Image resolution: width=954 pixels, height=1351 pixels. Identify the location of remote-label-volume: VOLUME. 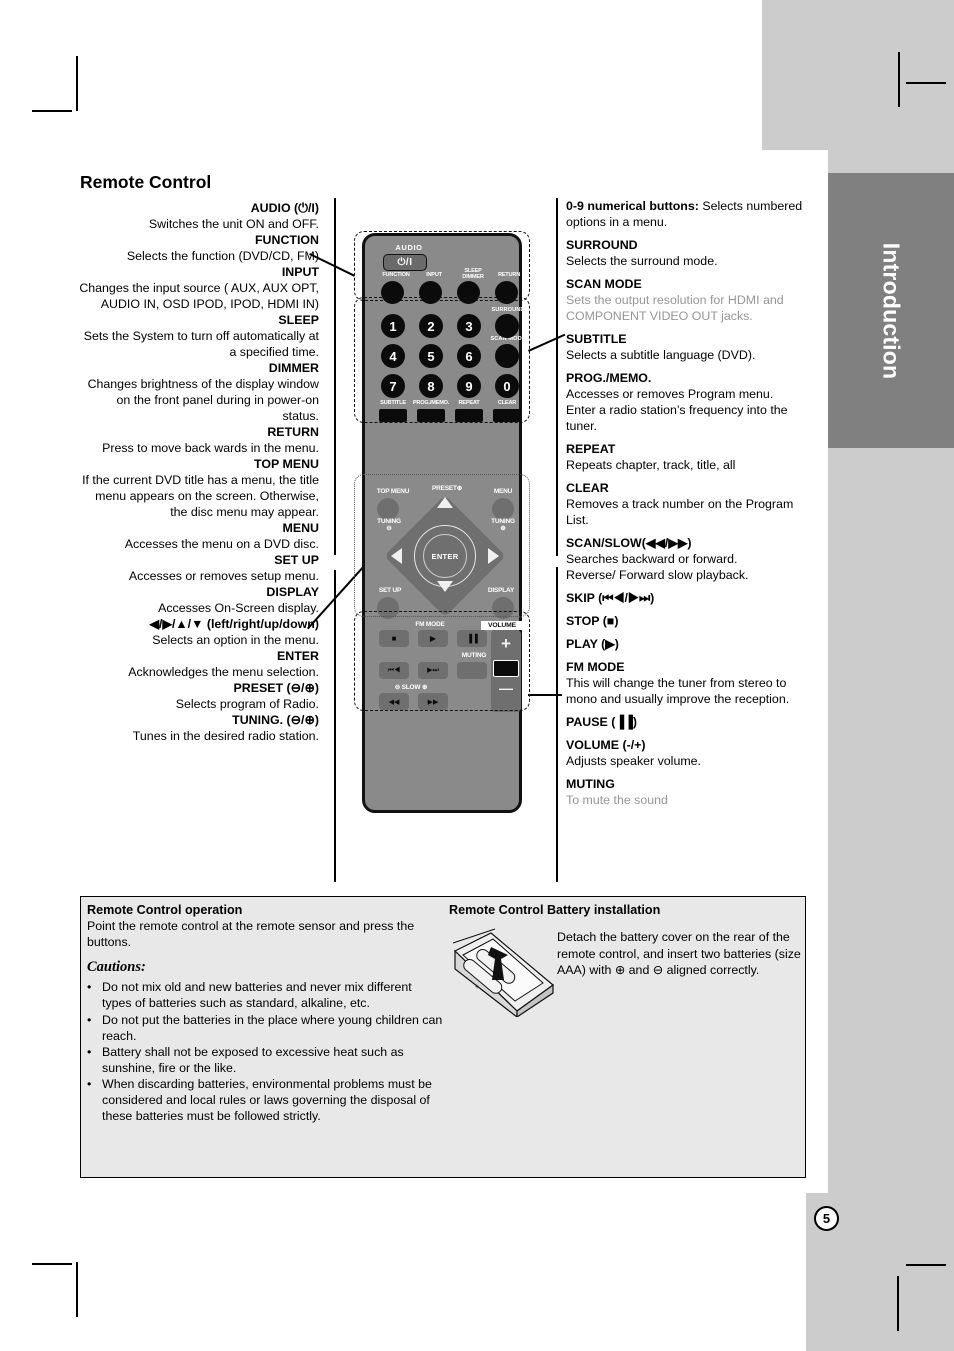
(502, 626).